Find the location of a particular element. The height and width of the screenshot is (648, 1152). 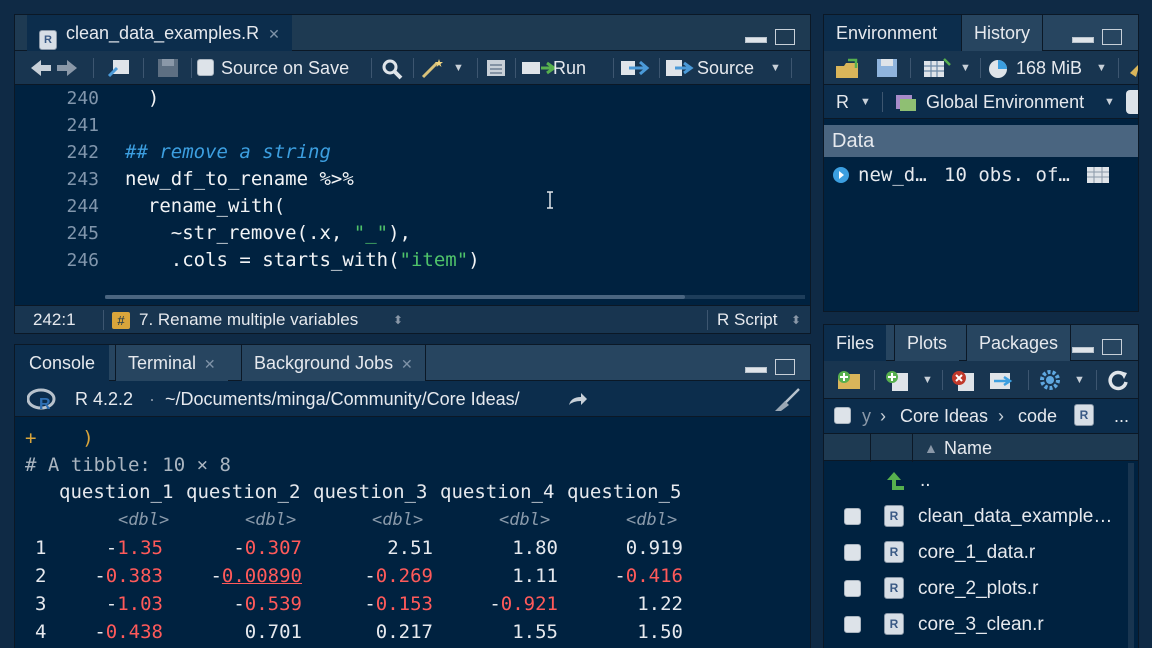

broom-icon is located at coordinates (1132, 69).